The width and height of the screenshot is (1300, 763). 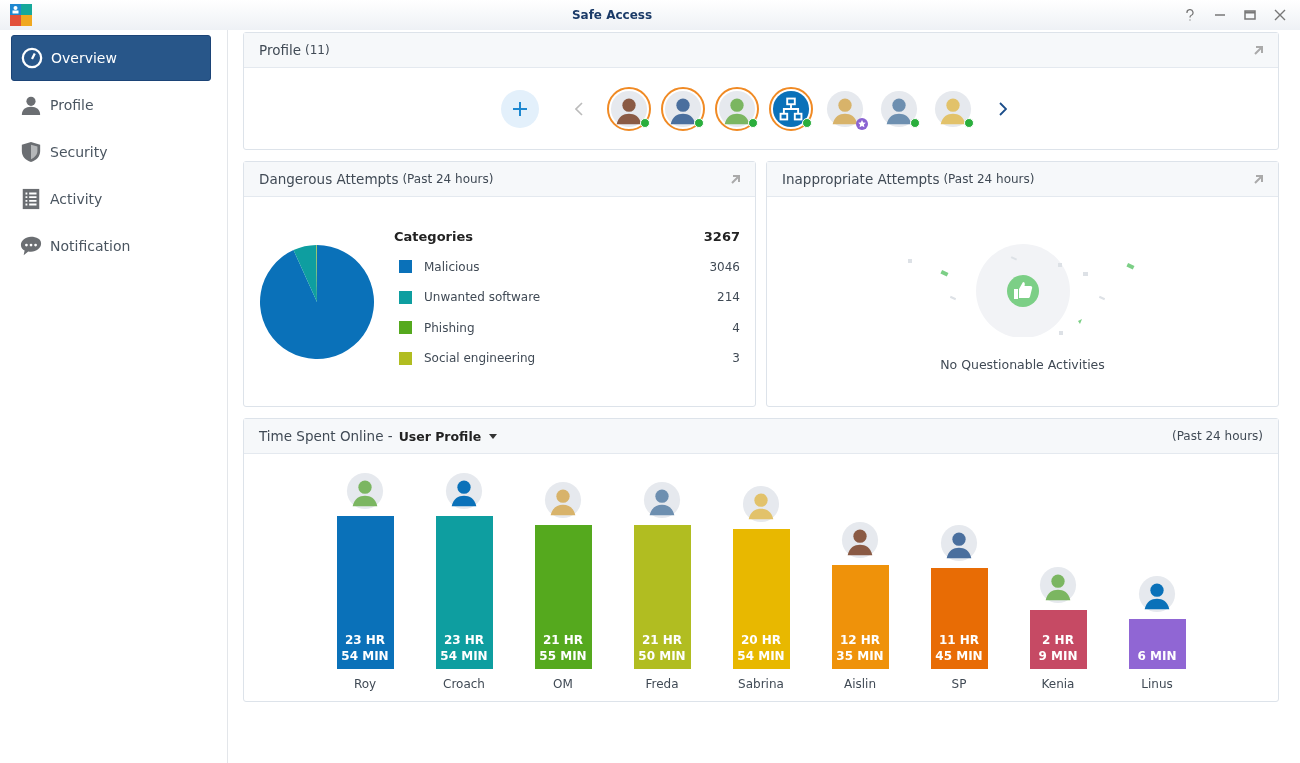 What do you see at coordinates (1022, 364) in the screenshot?
I see `empty-state-message: No Questionable Activities` at bounding box center [1022, 364].